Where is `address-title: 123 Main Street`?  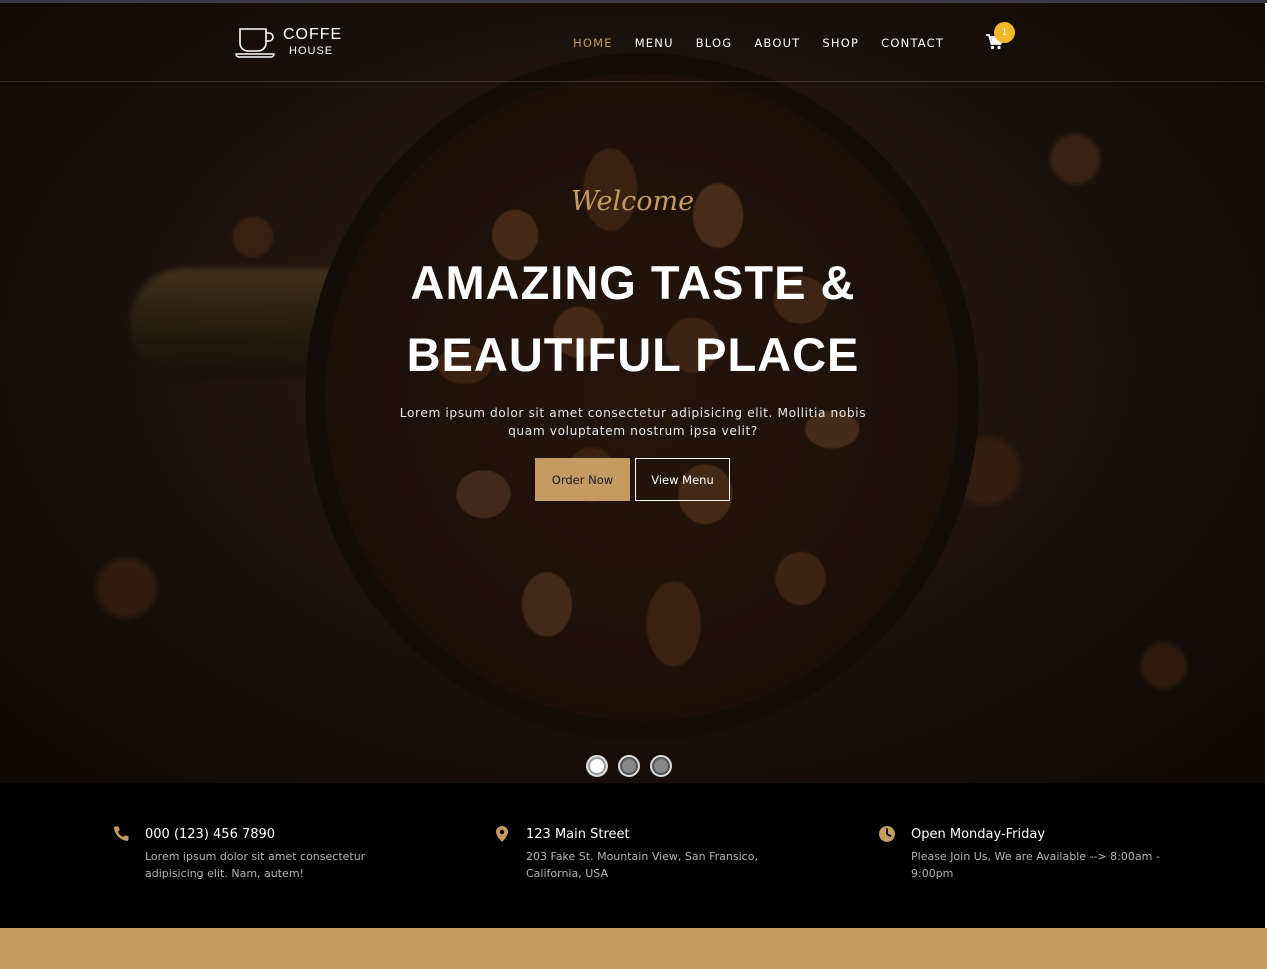 address-title: 123 Main Street is located at coordinates (578, 834).